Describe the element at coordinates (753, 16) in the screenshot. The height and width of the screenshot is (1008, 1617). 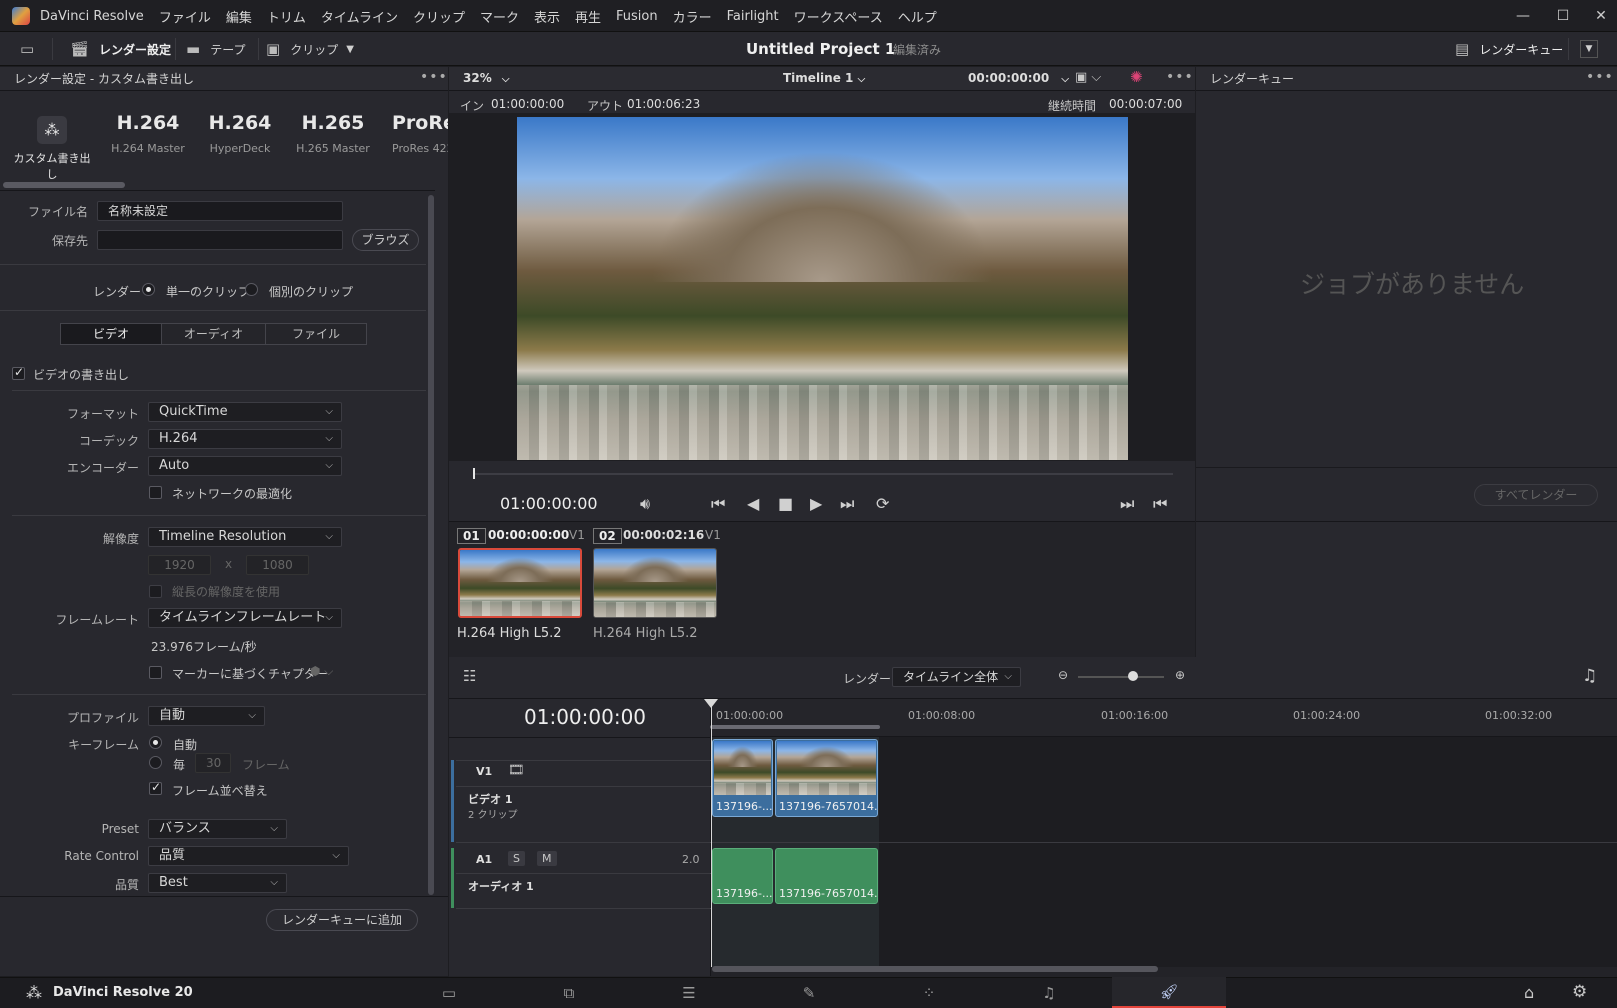
I see `menu-fairlight: Fairlight` at that location.